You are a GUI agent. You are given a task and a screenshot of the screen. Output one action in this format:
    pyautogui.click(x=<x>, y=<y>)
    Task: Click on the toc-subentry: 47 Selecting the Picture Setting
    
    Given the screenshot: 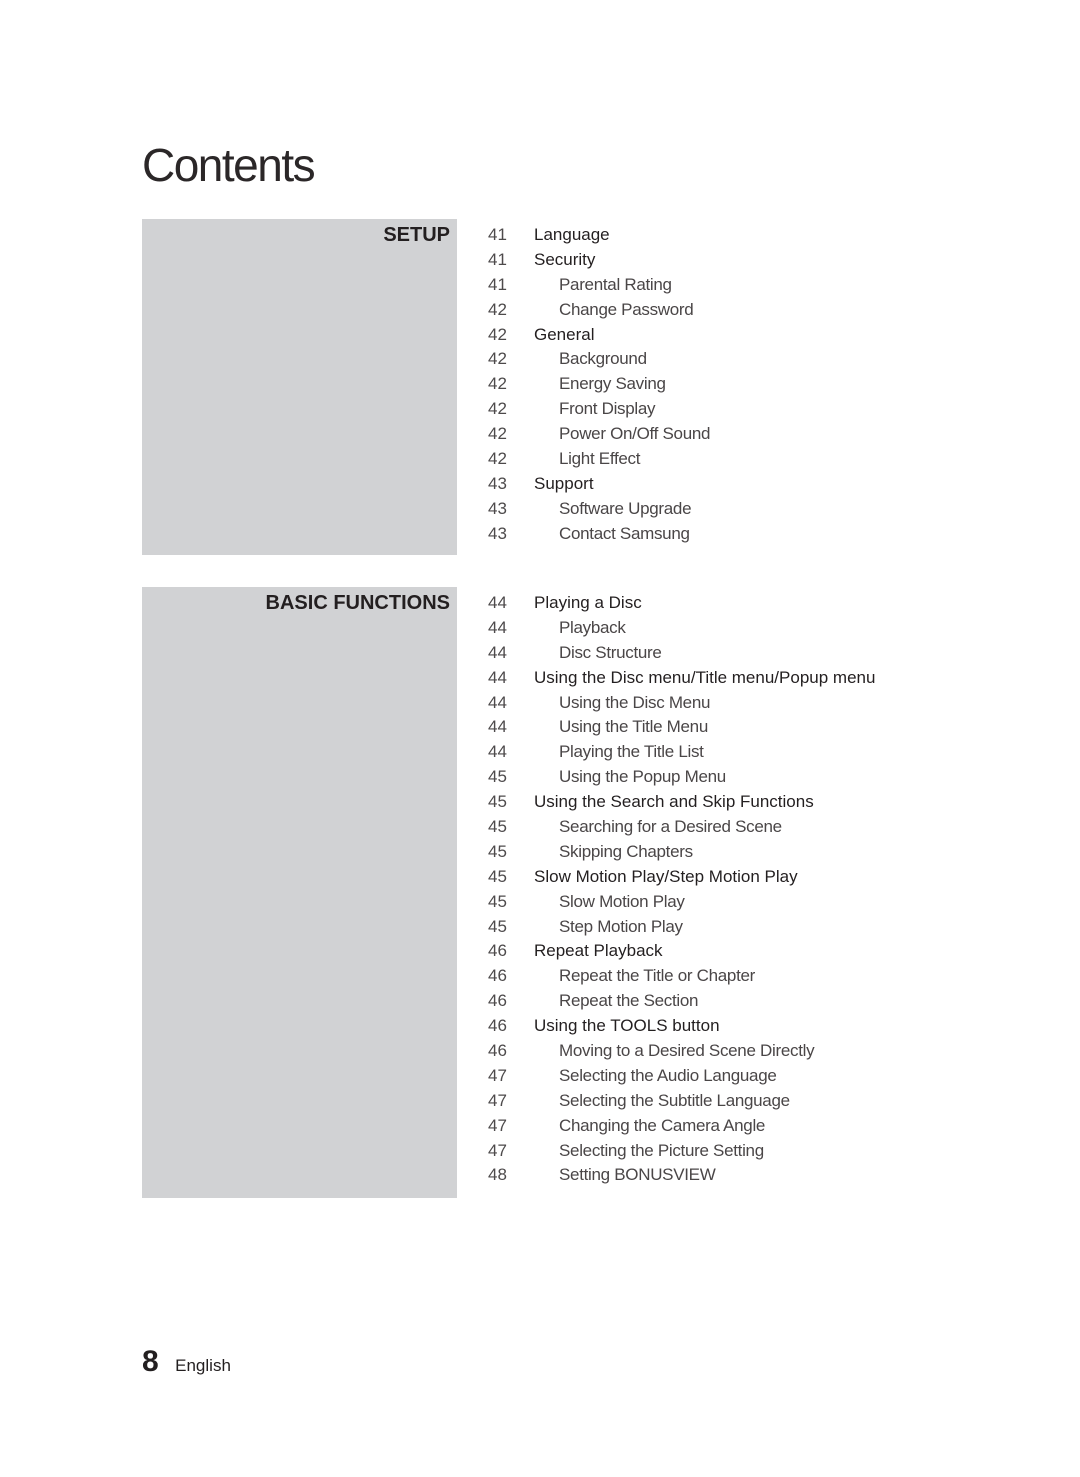 What is the action you would take?
    pyautogui.click(x=681, y=1151)
    